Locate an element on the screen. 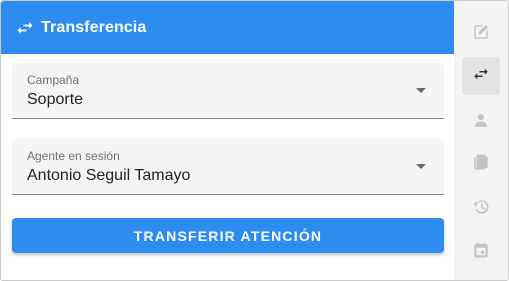  rail-item-calendar is located at coordinates (481, 252).